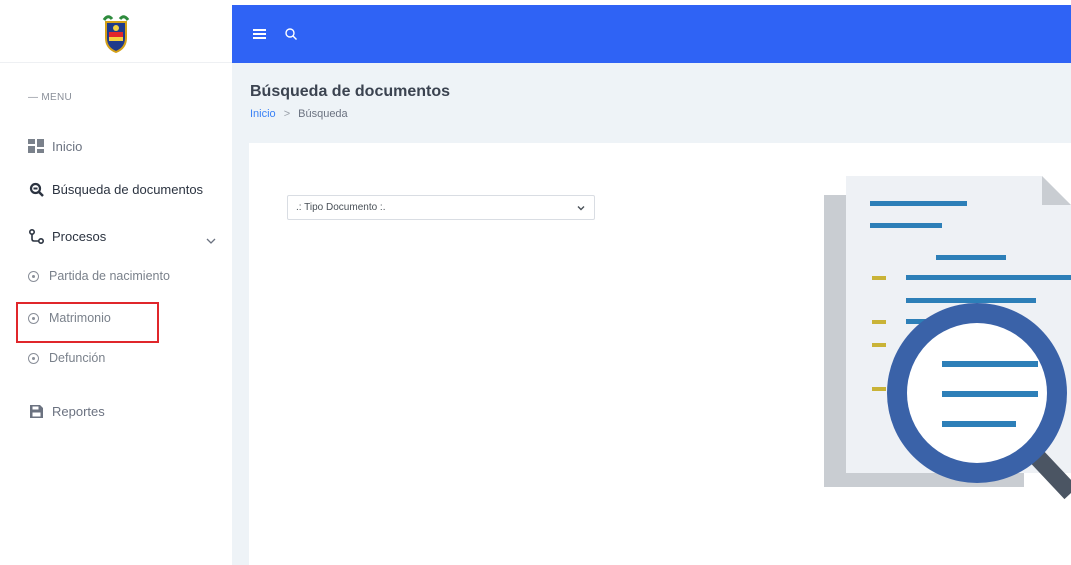 The width and height of the screenshot is (1071, 565). I want to click on logo-area, so click(116, 34).